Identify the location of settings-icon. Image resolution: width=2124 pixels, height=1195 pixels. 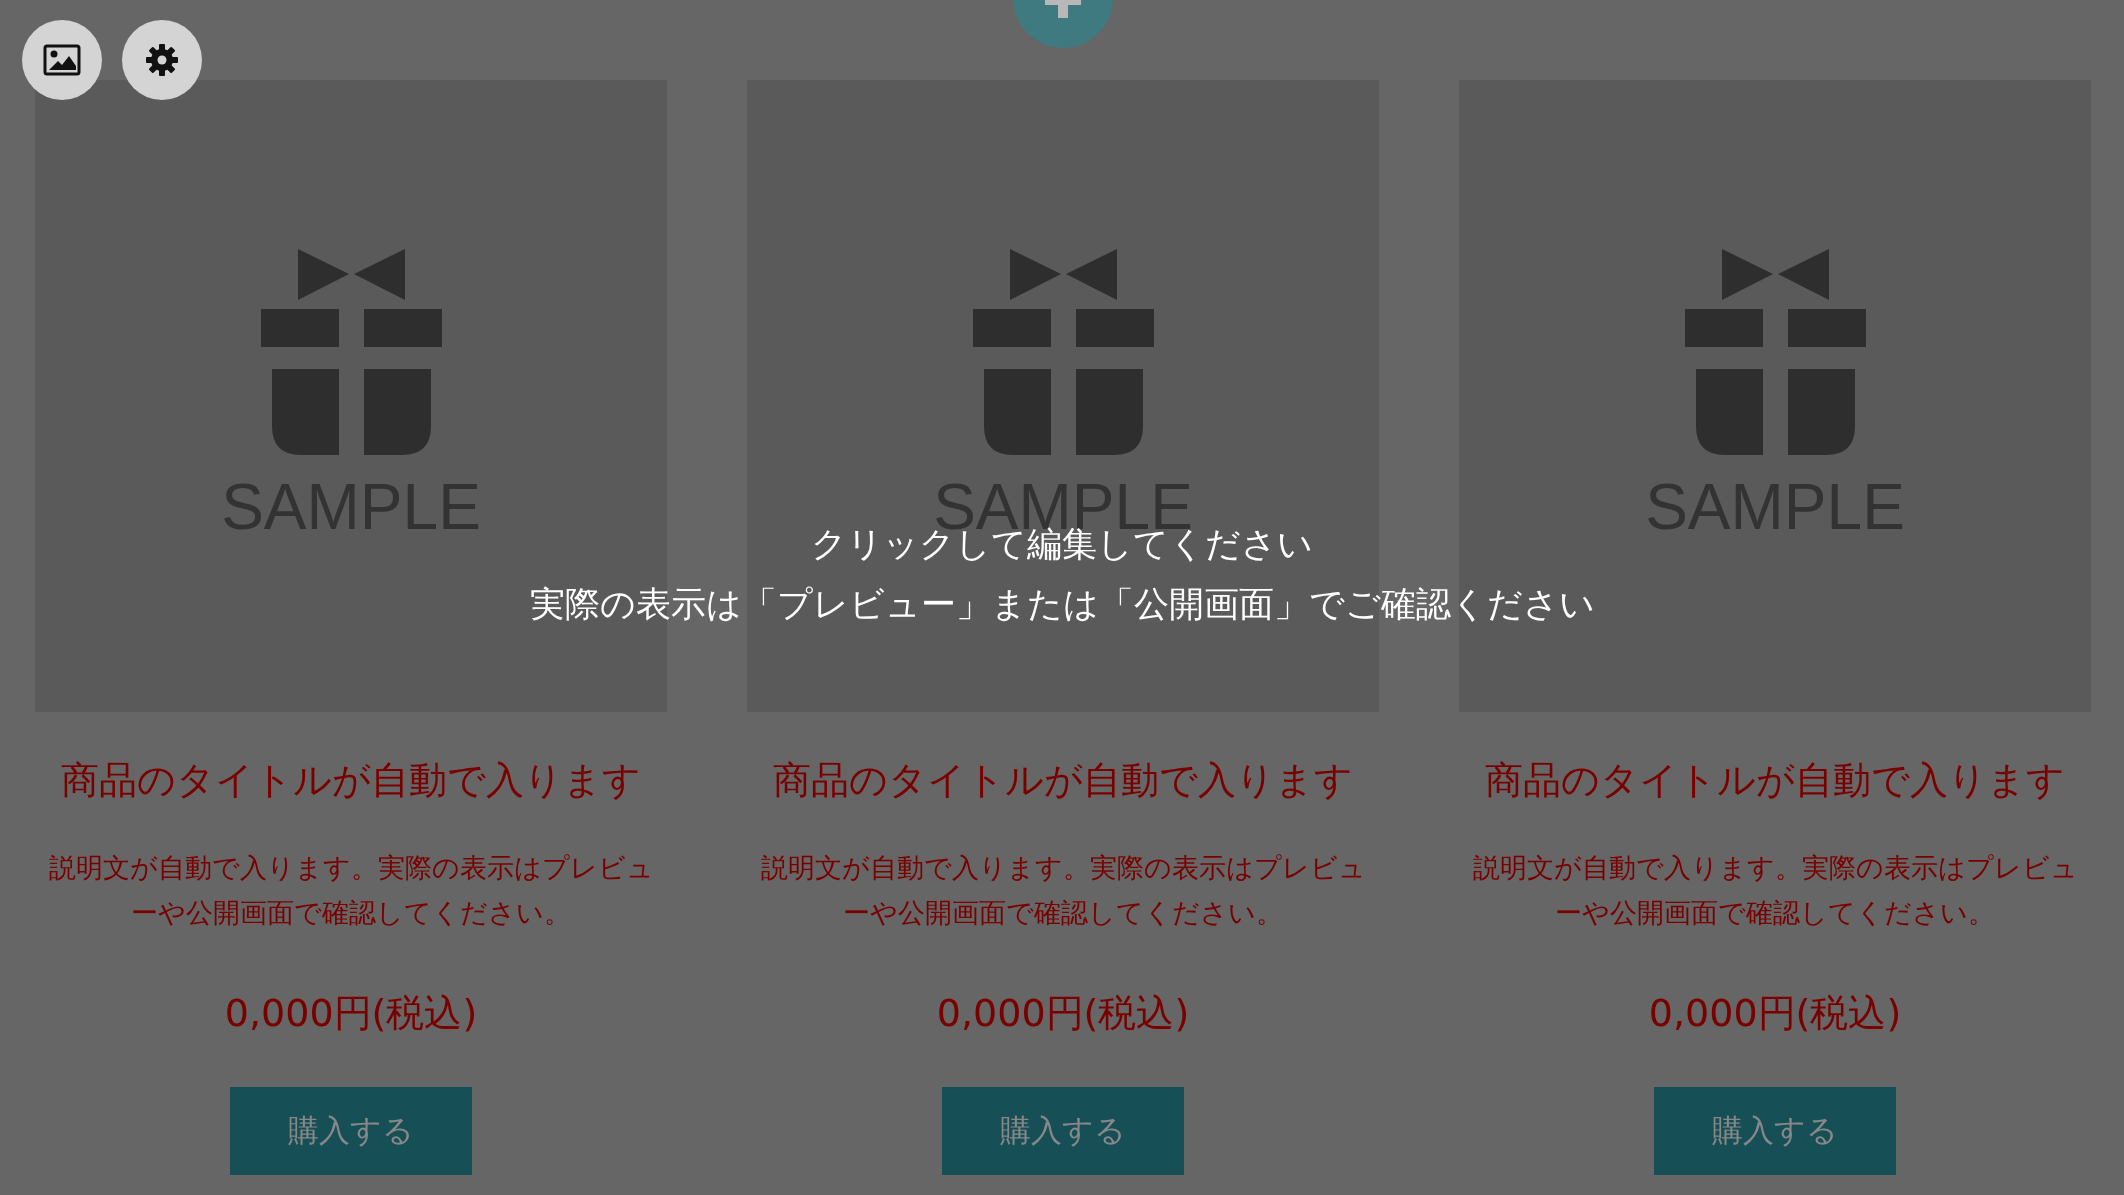
(162, 60).